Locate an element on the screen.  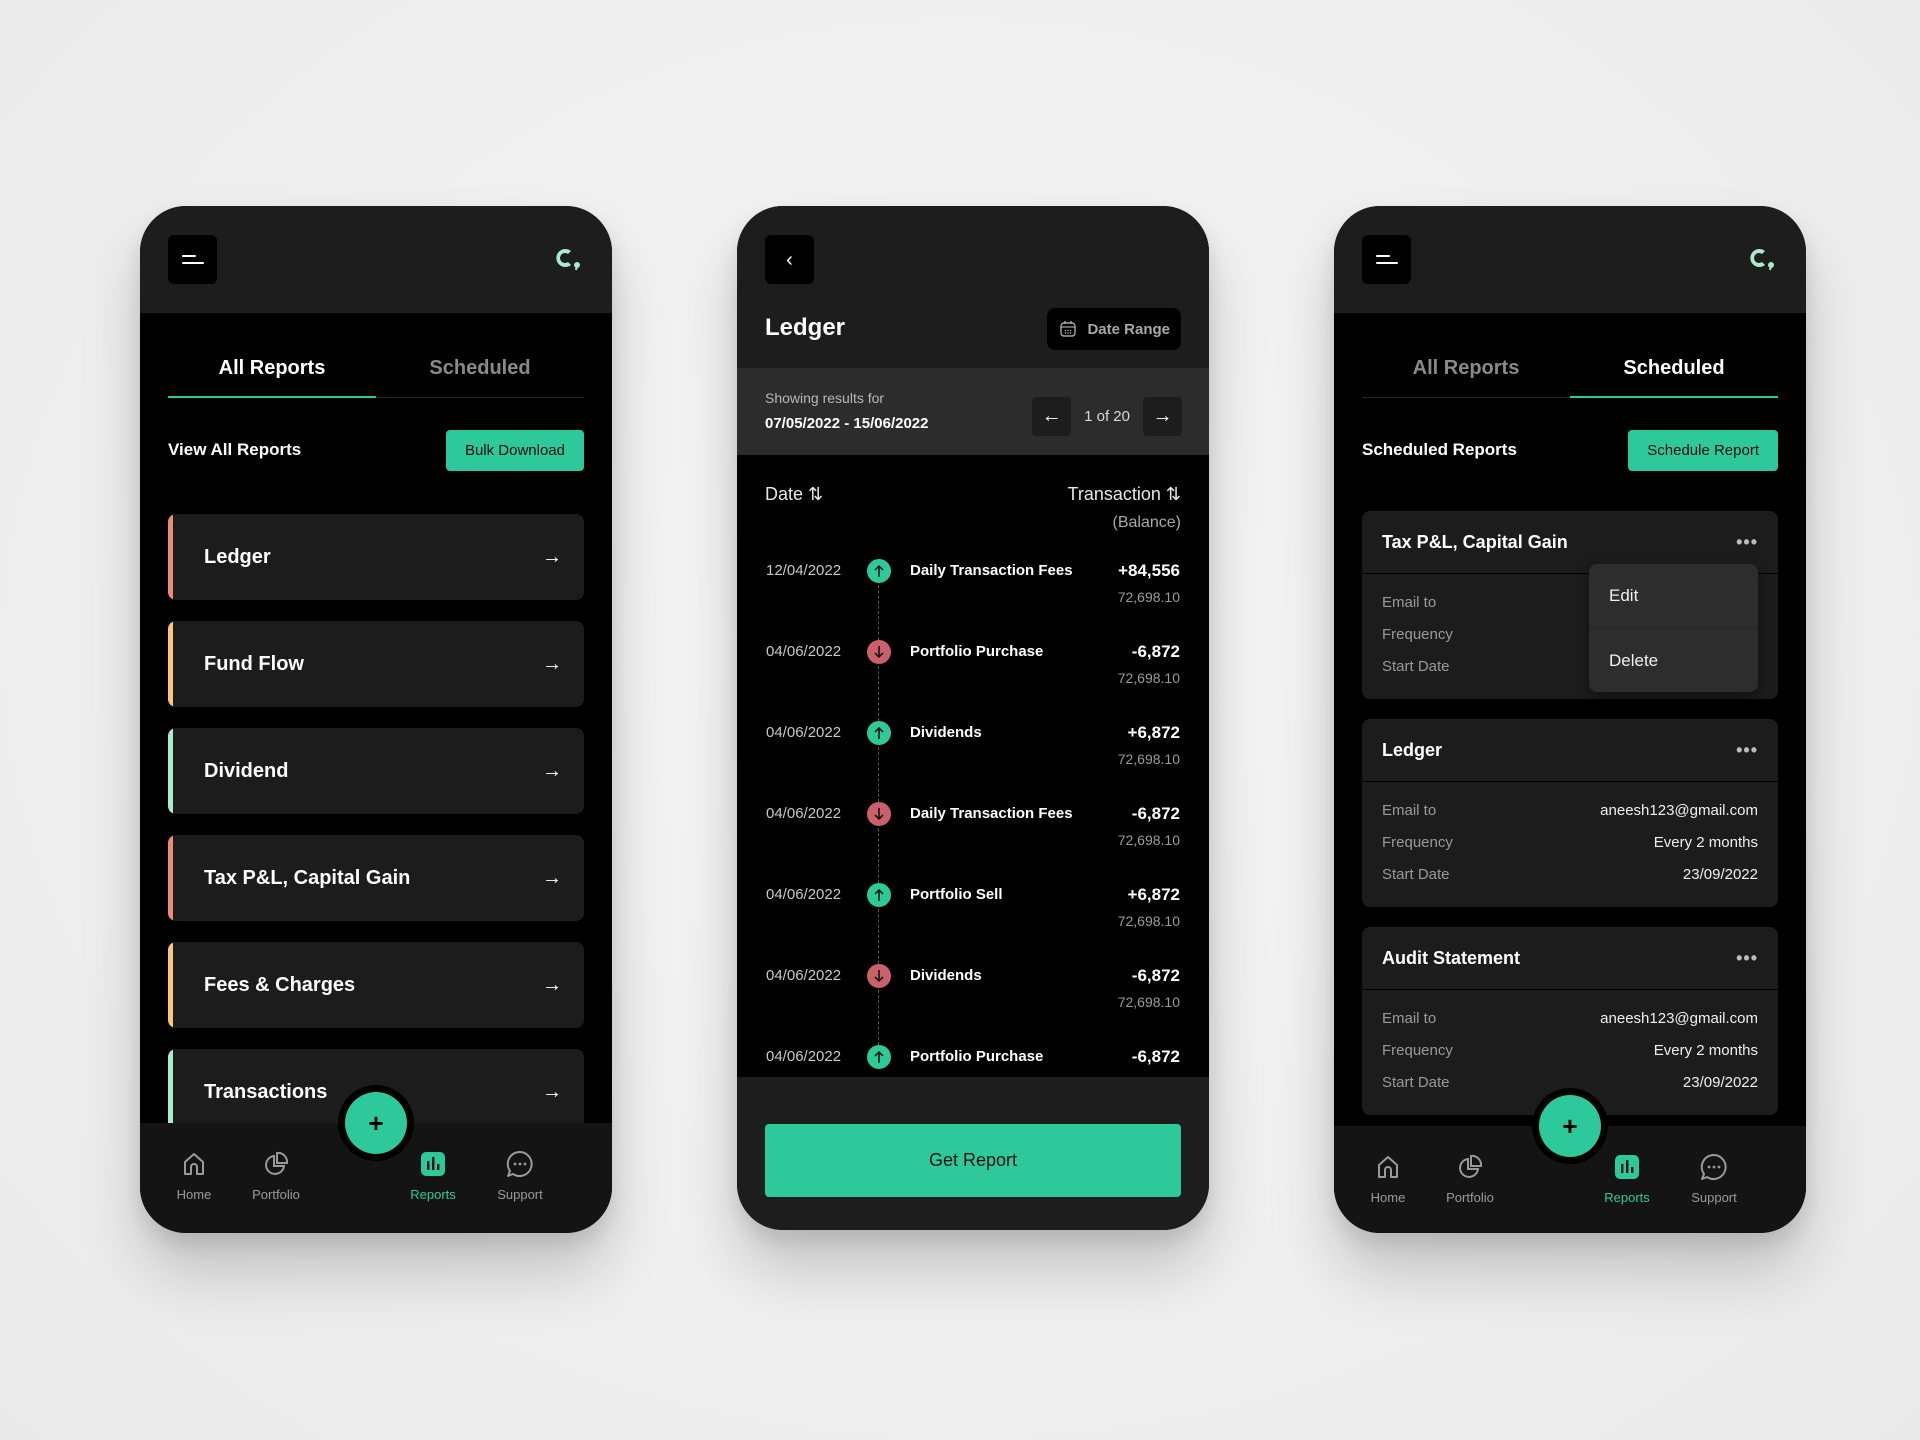
report-item-fund-flow: Fund Flow → is located at coordinates (376, 664).